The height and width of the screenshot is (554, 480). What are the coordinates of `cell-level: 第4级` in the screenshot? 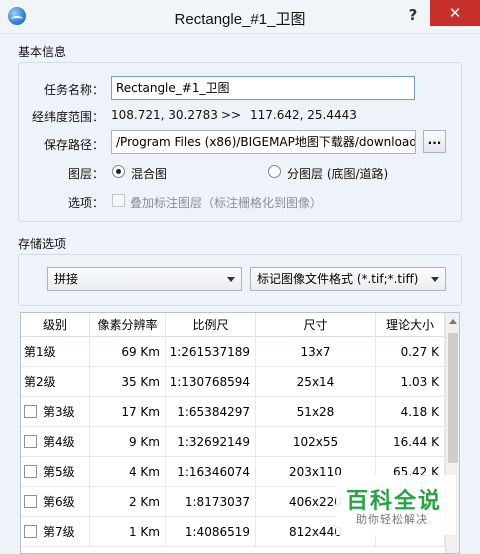 It's located at (55, 442).